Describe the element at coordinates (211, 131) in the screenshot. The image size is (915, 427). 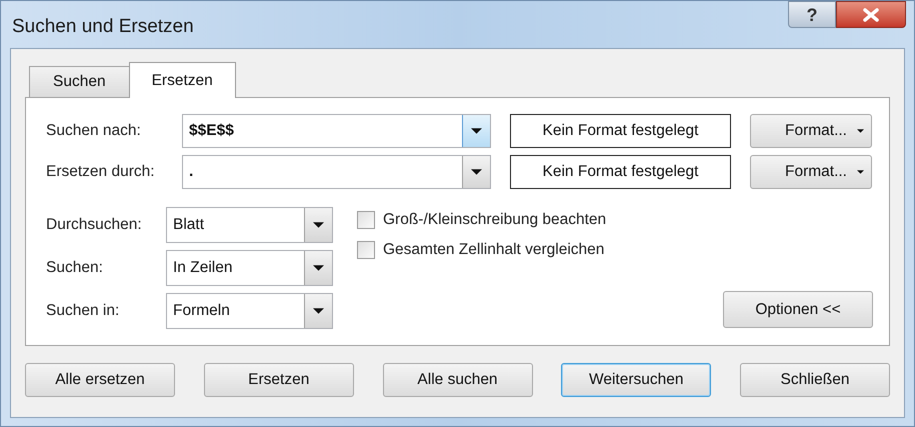
I see `field-value: $$E$$` at that location.